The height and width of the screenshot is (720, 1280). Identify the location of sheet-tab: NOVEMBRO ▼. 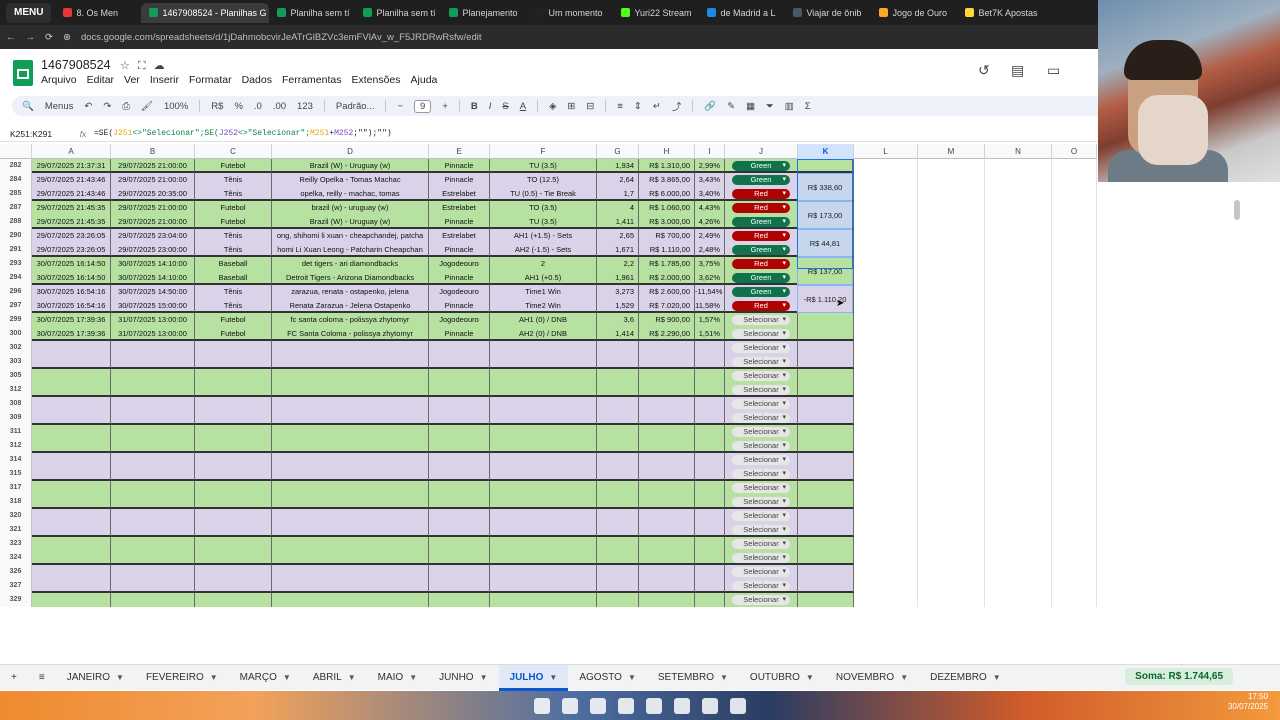
(872, 678).